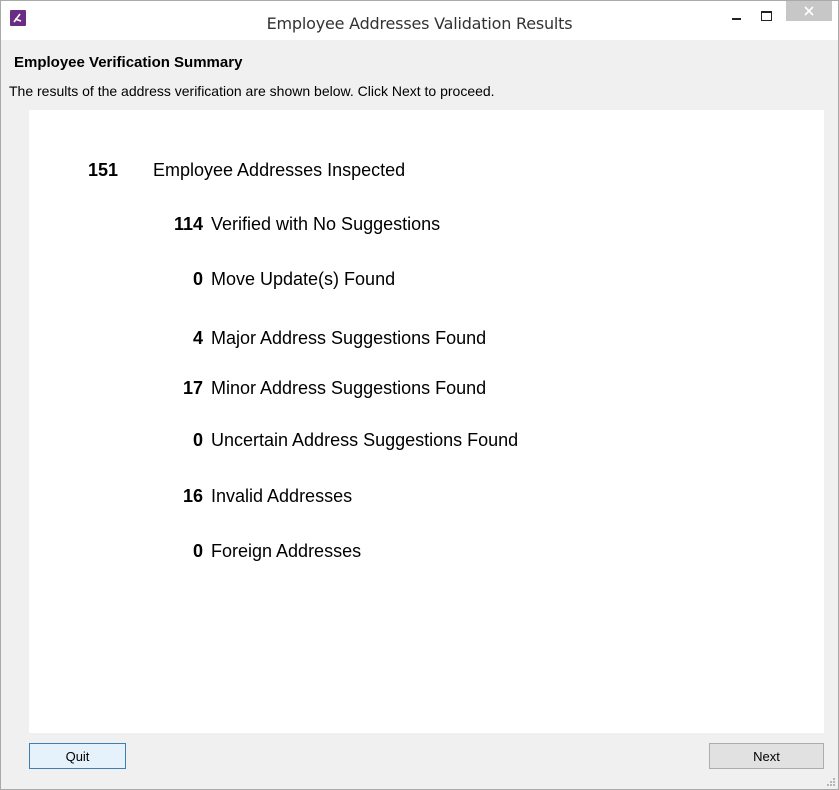  Describe the element at coordinates (365, 440) in the screenshot. I see `result-label: Uncertain Address Suggestions Found` at that location.